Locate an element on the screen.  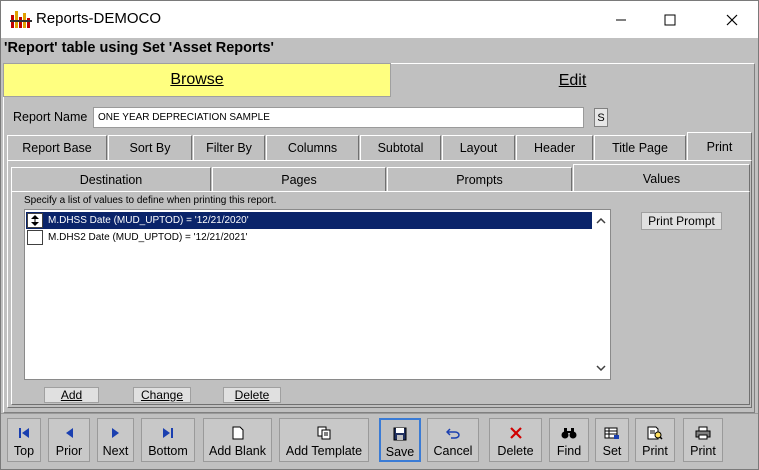
scroll-up-button is located at coordinates (601, 221).